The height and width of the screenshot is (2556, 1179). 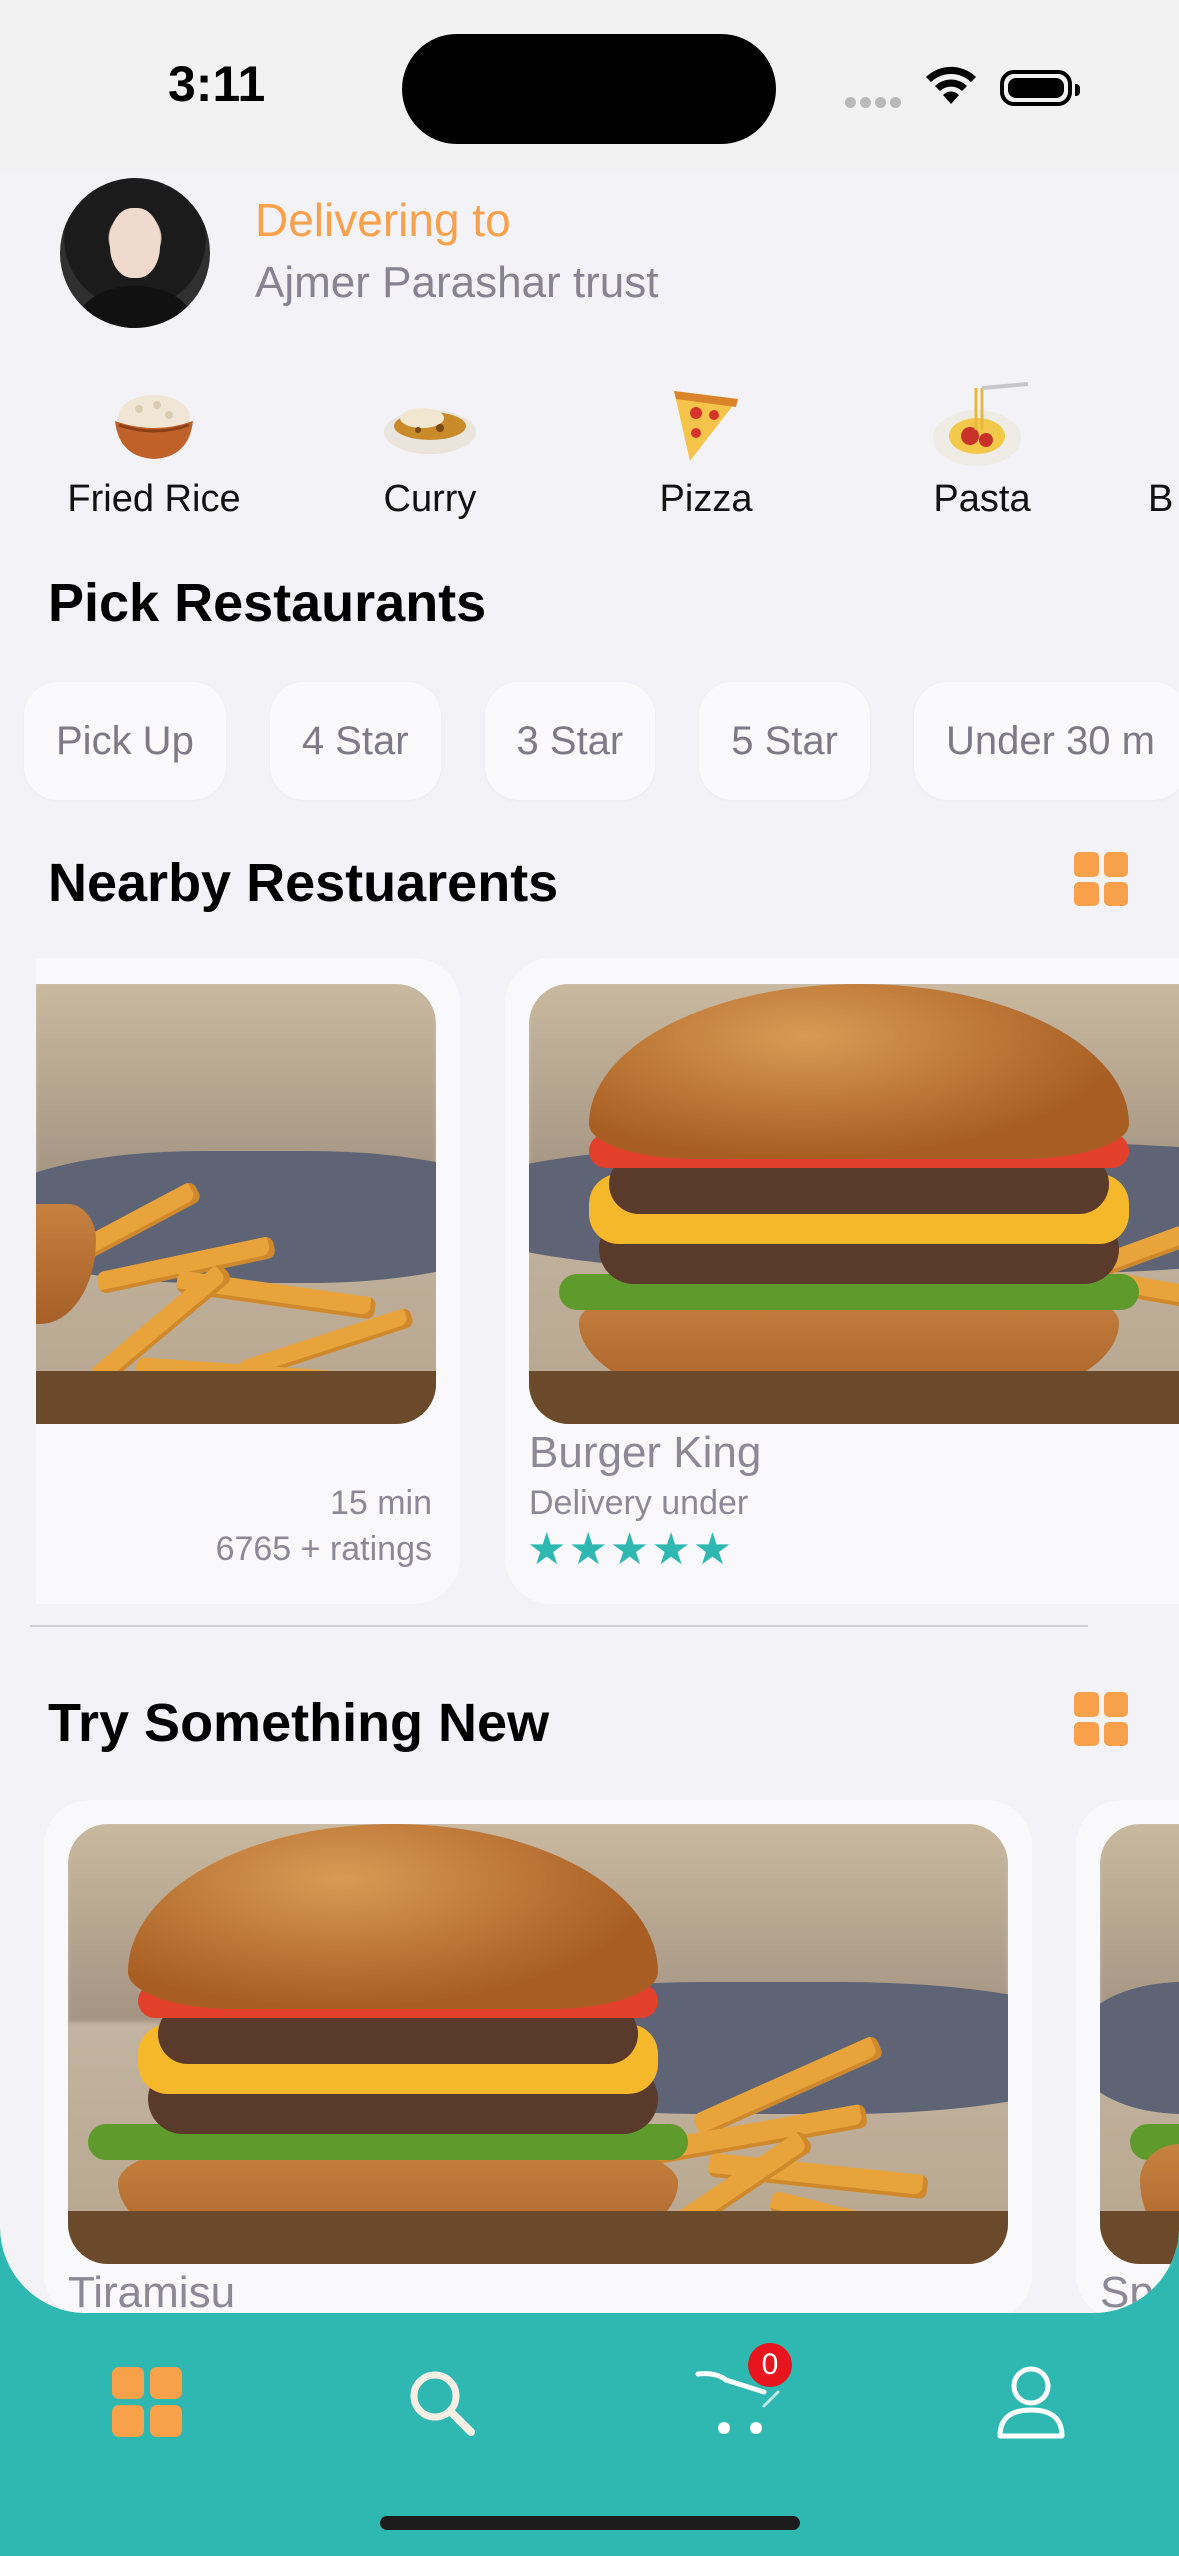 What do you see at coordinates (299, 1723) in the screenshot?
I see `try-something-new-title: Try Something New` at bounding box center [299, 1723].